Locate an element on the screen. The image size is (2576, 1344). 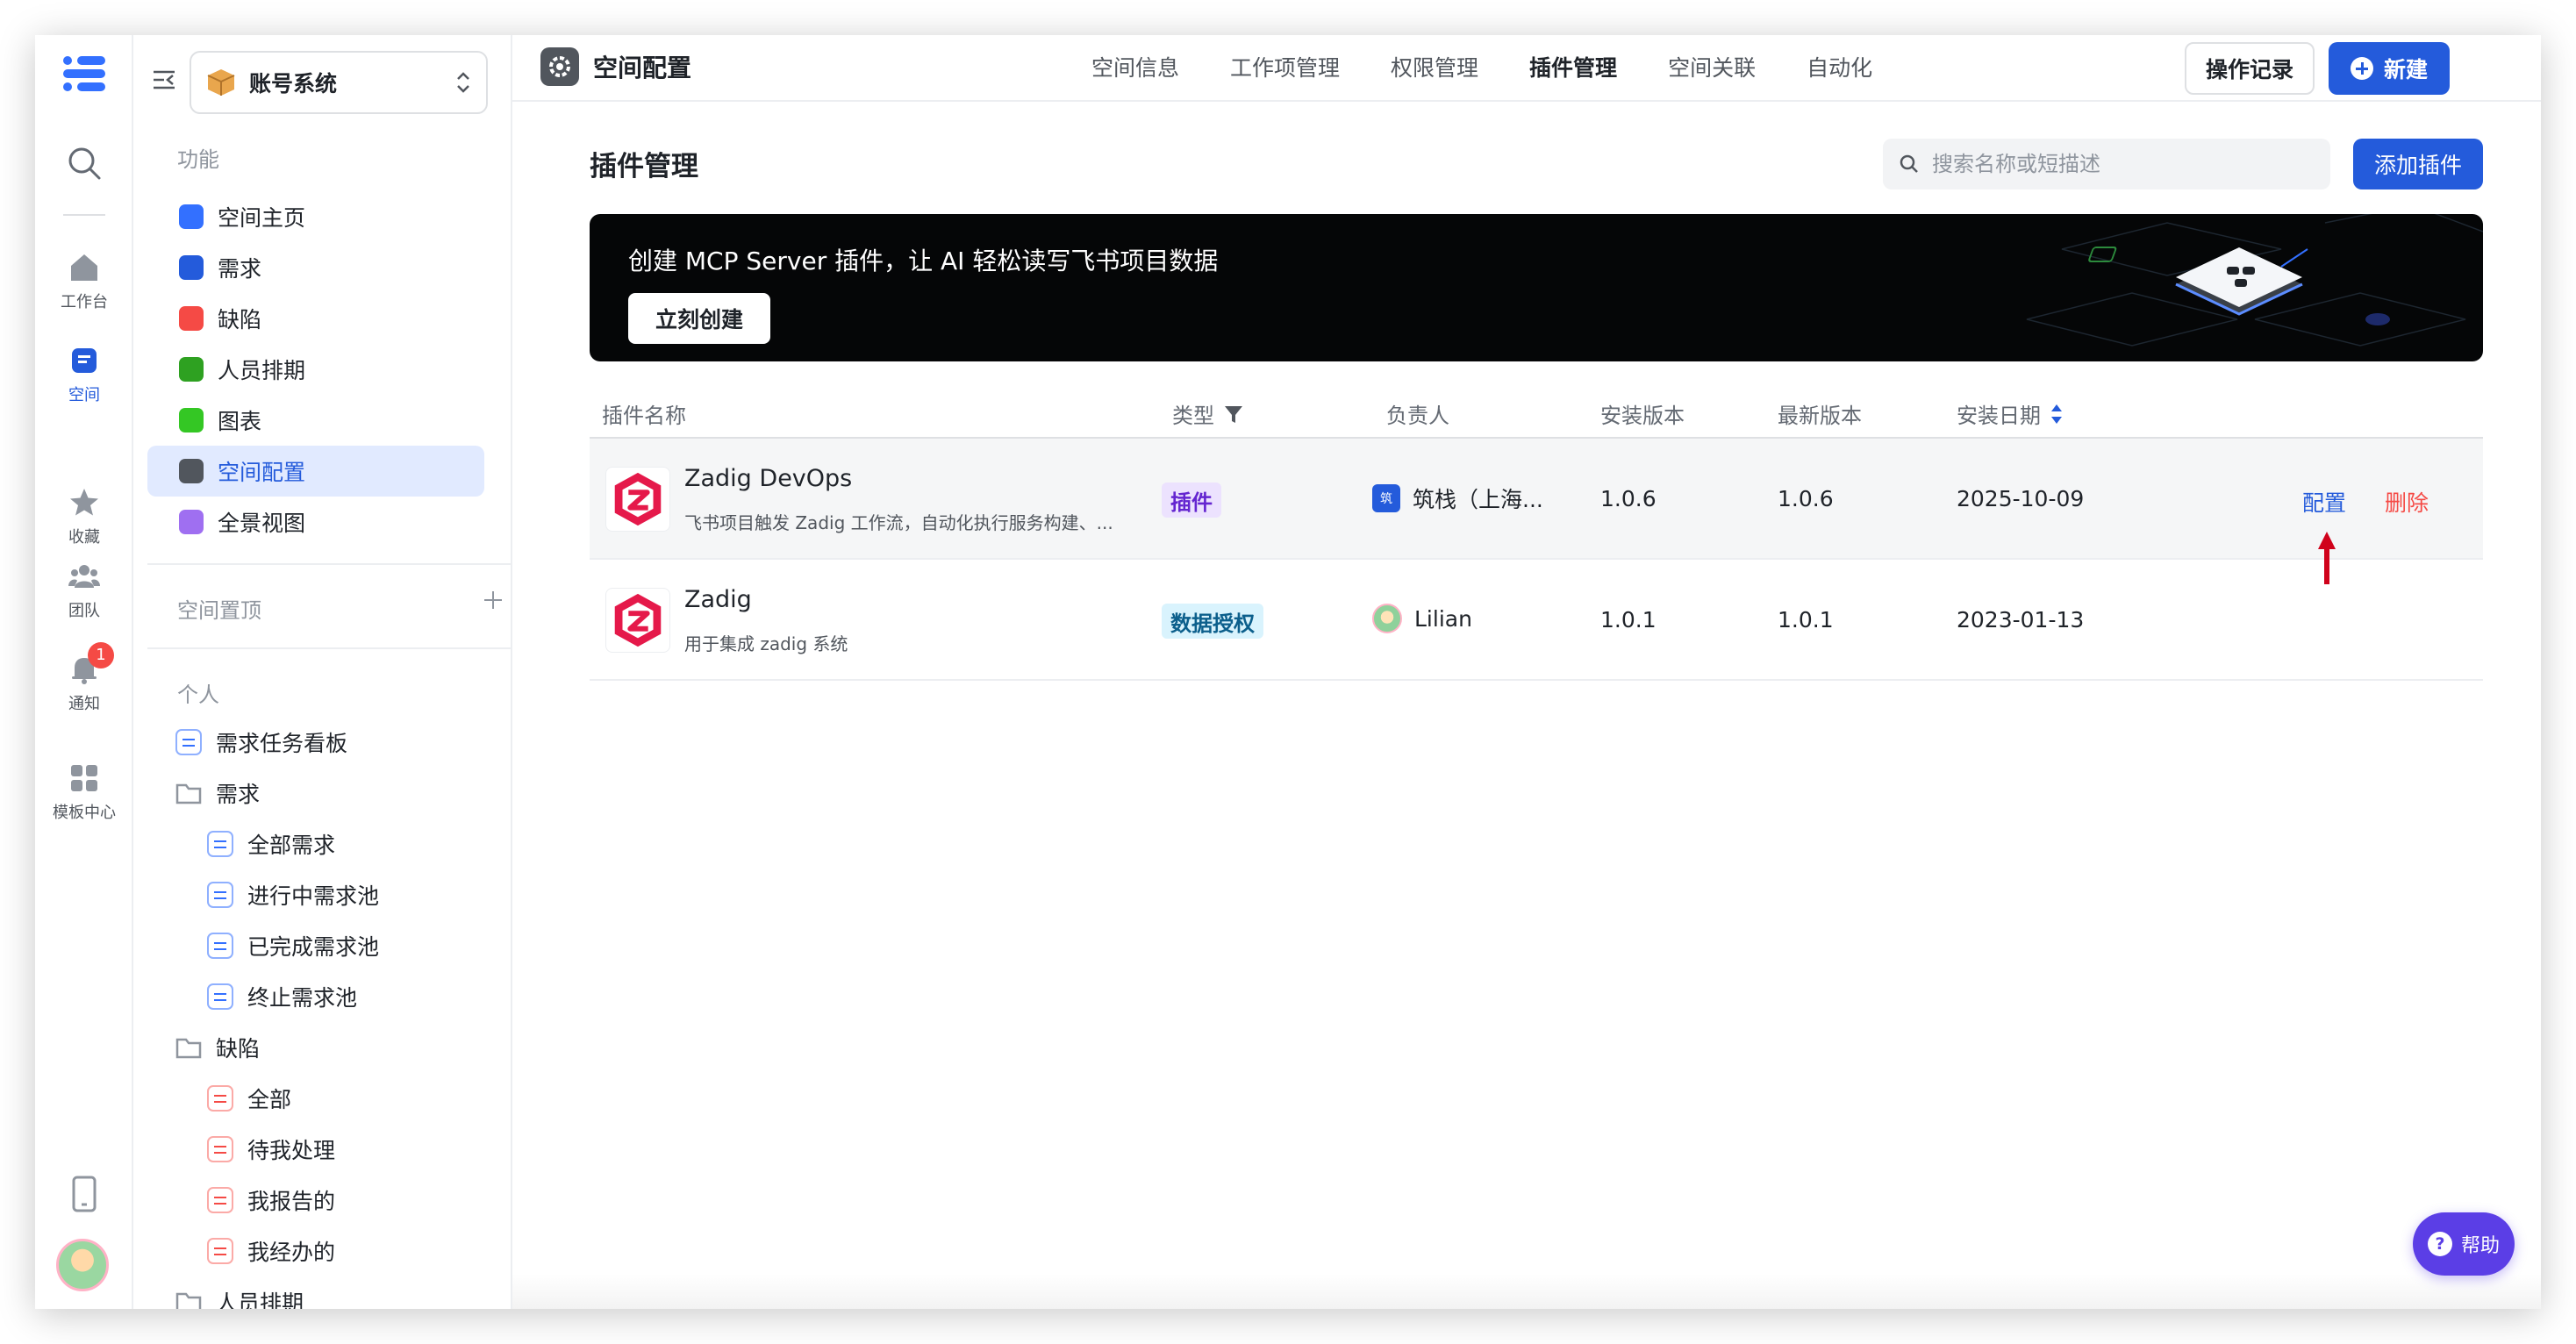
nav-overview: 全景视图 is located at coordinates (315, 522).